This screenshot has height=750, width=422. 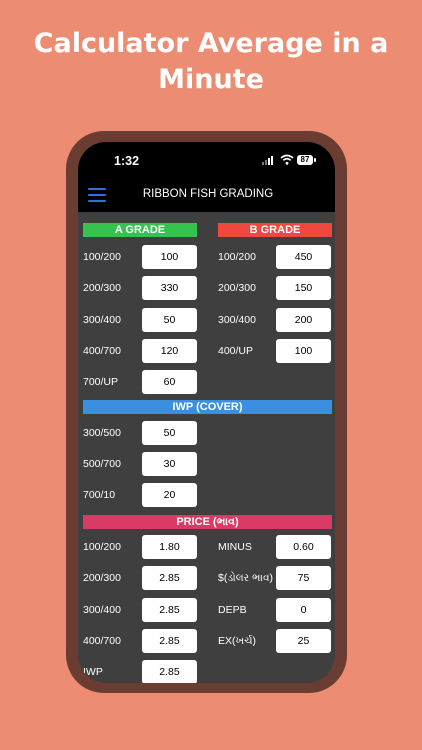 What do you see at coordinates (303, 257) in the screenshot?
I see `b-grade-input: 450` at bounding box center [303, 257].